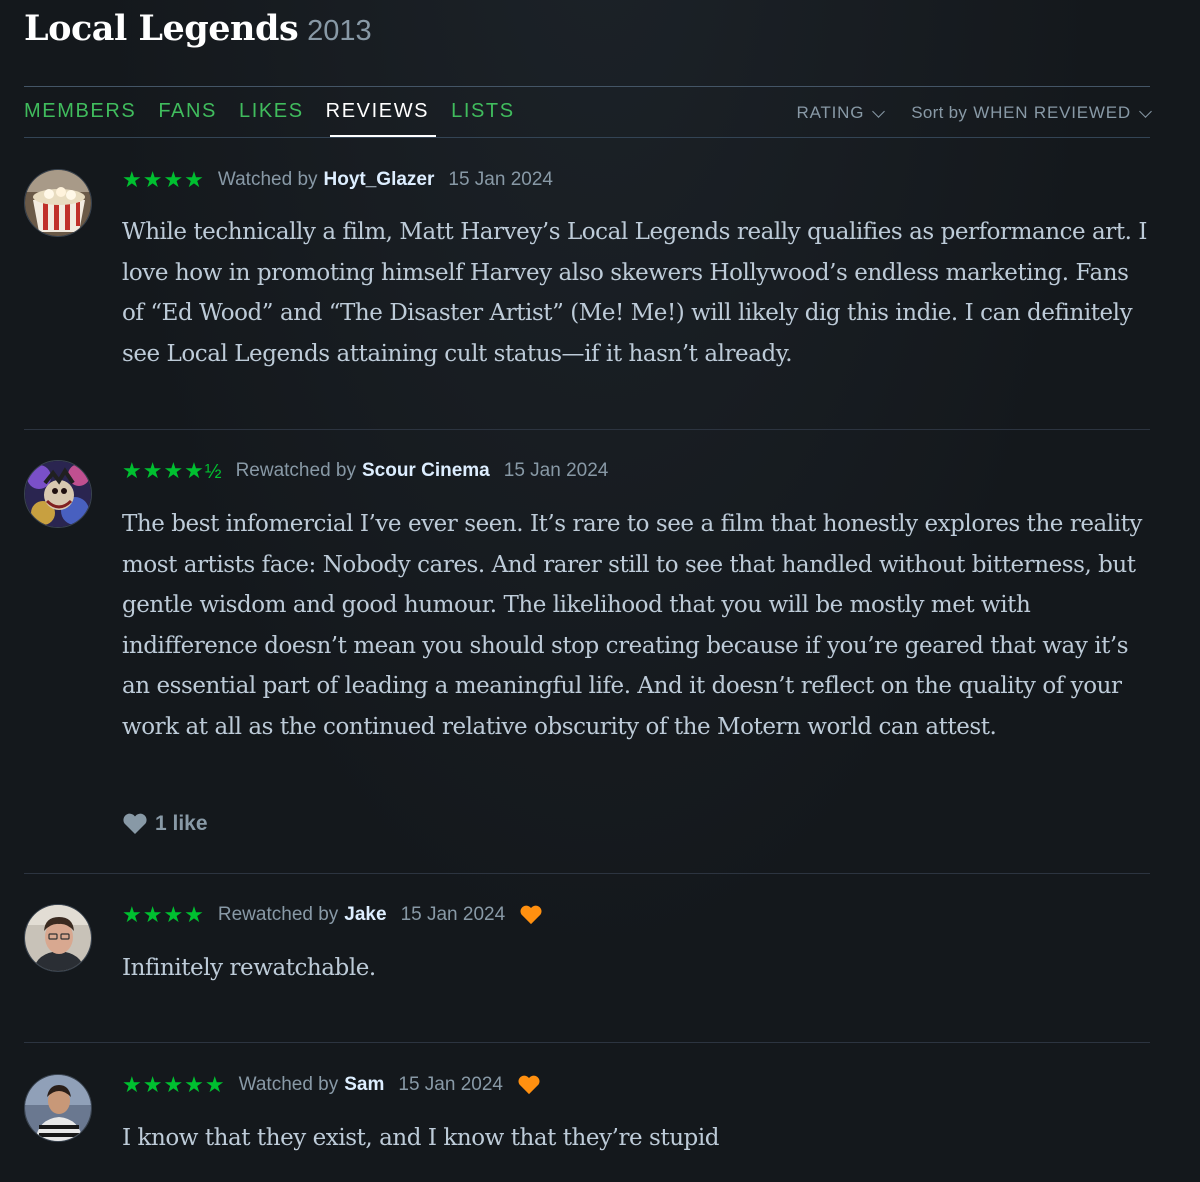 This screenshot has width=1200, height=1182. I want to click on nav-divider-top, so click(587, 86).